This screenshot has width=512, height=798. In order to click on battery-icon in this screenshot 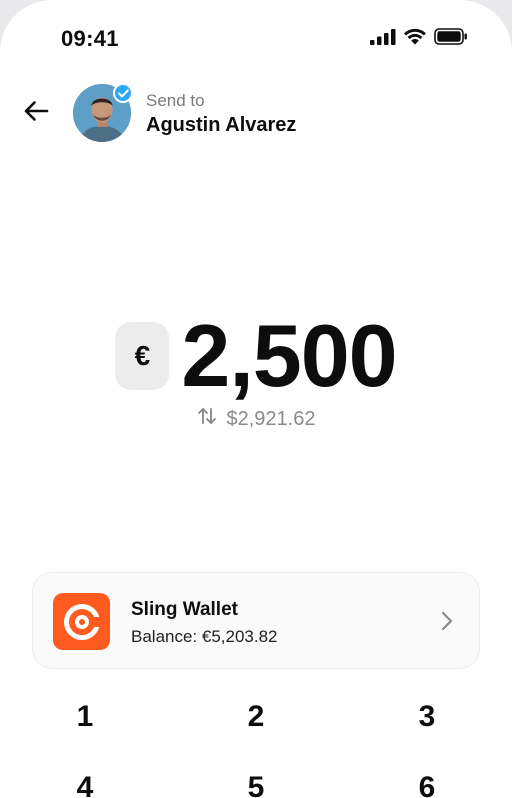, I will do `click(451, 39)`.